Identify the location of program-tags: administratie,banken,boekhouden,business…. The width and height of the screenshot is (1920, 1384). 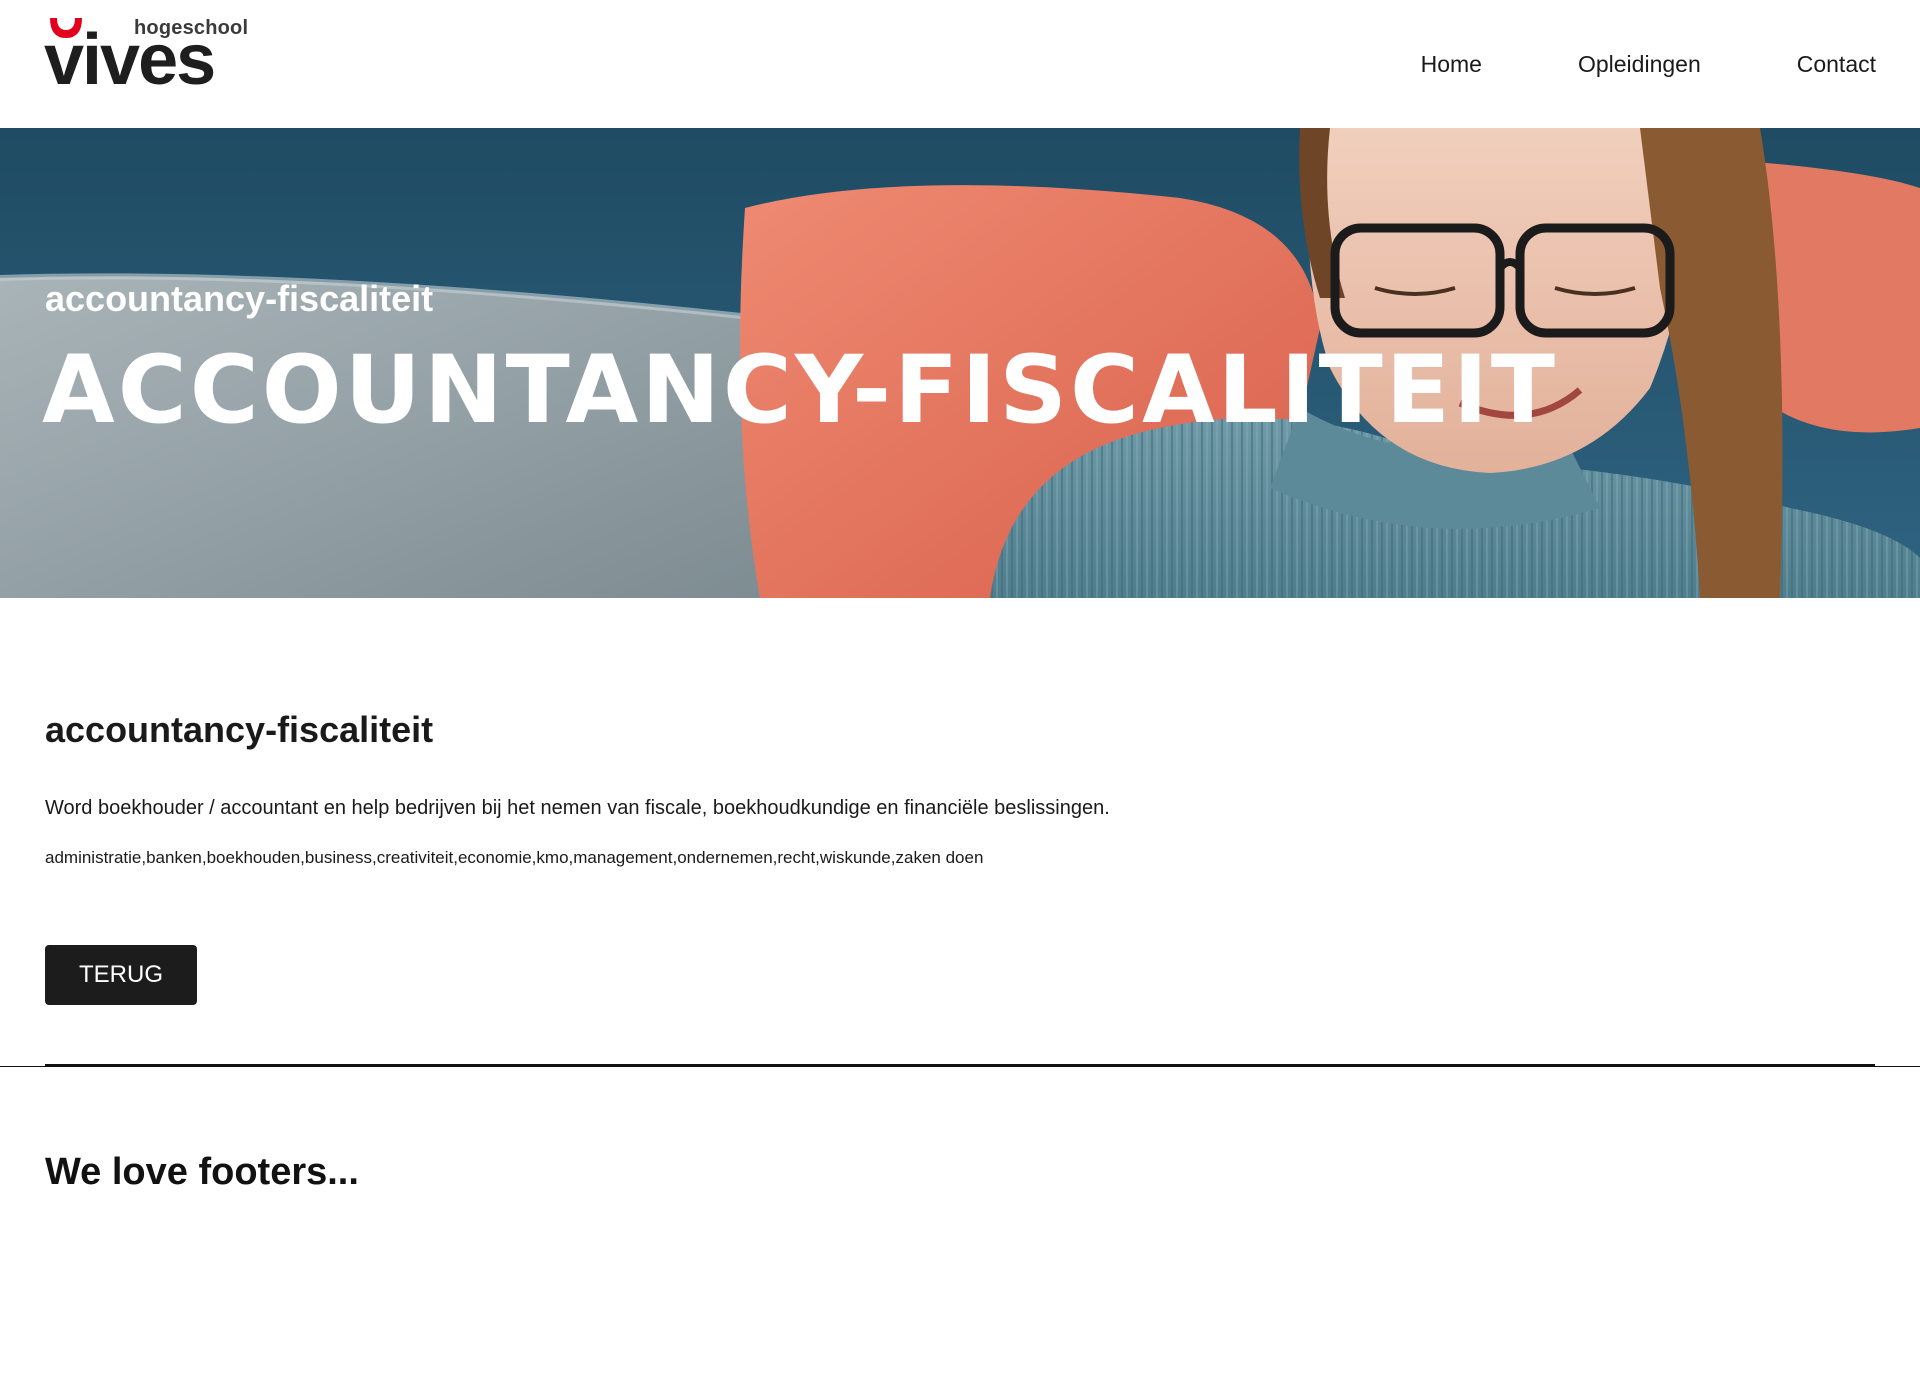
(514, 857).